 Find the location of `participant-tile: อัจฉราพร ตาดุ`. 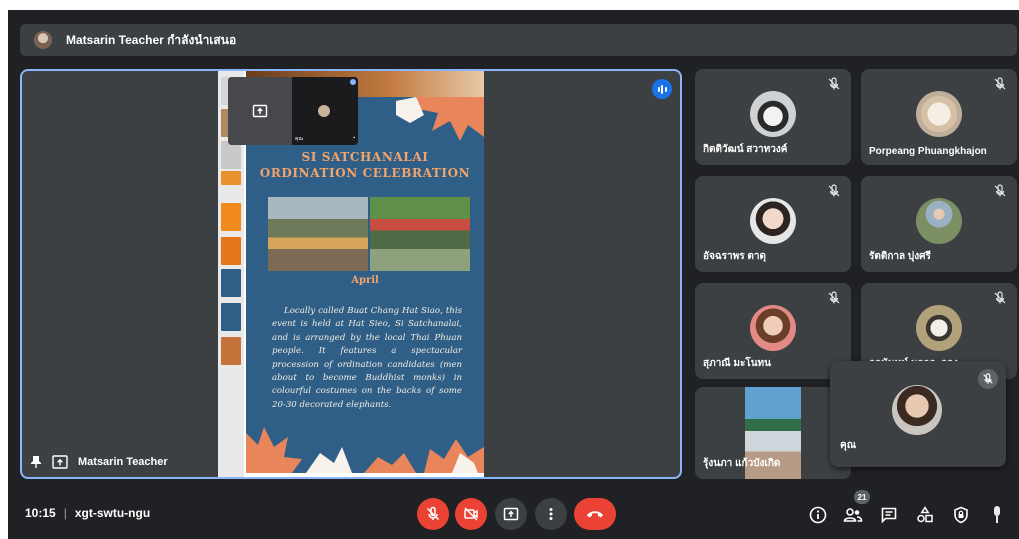

participant-tile: อัจฉราพร ตาดุ is located at coordinates (773, 224).